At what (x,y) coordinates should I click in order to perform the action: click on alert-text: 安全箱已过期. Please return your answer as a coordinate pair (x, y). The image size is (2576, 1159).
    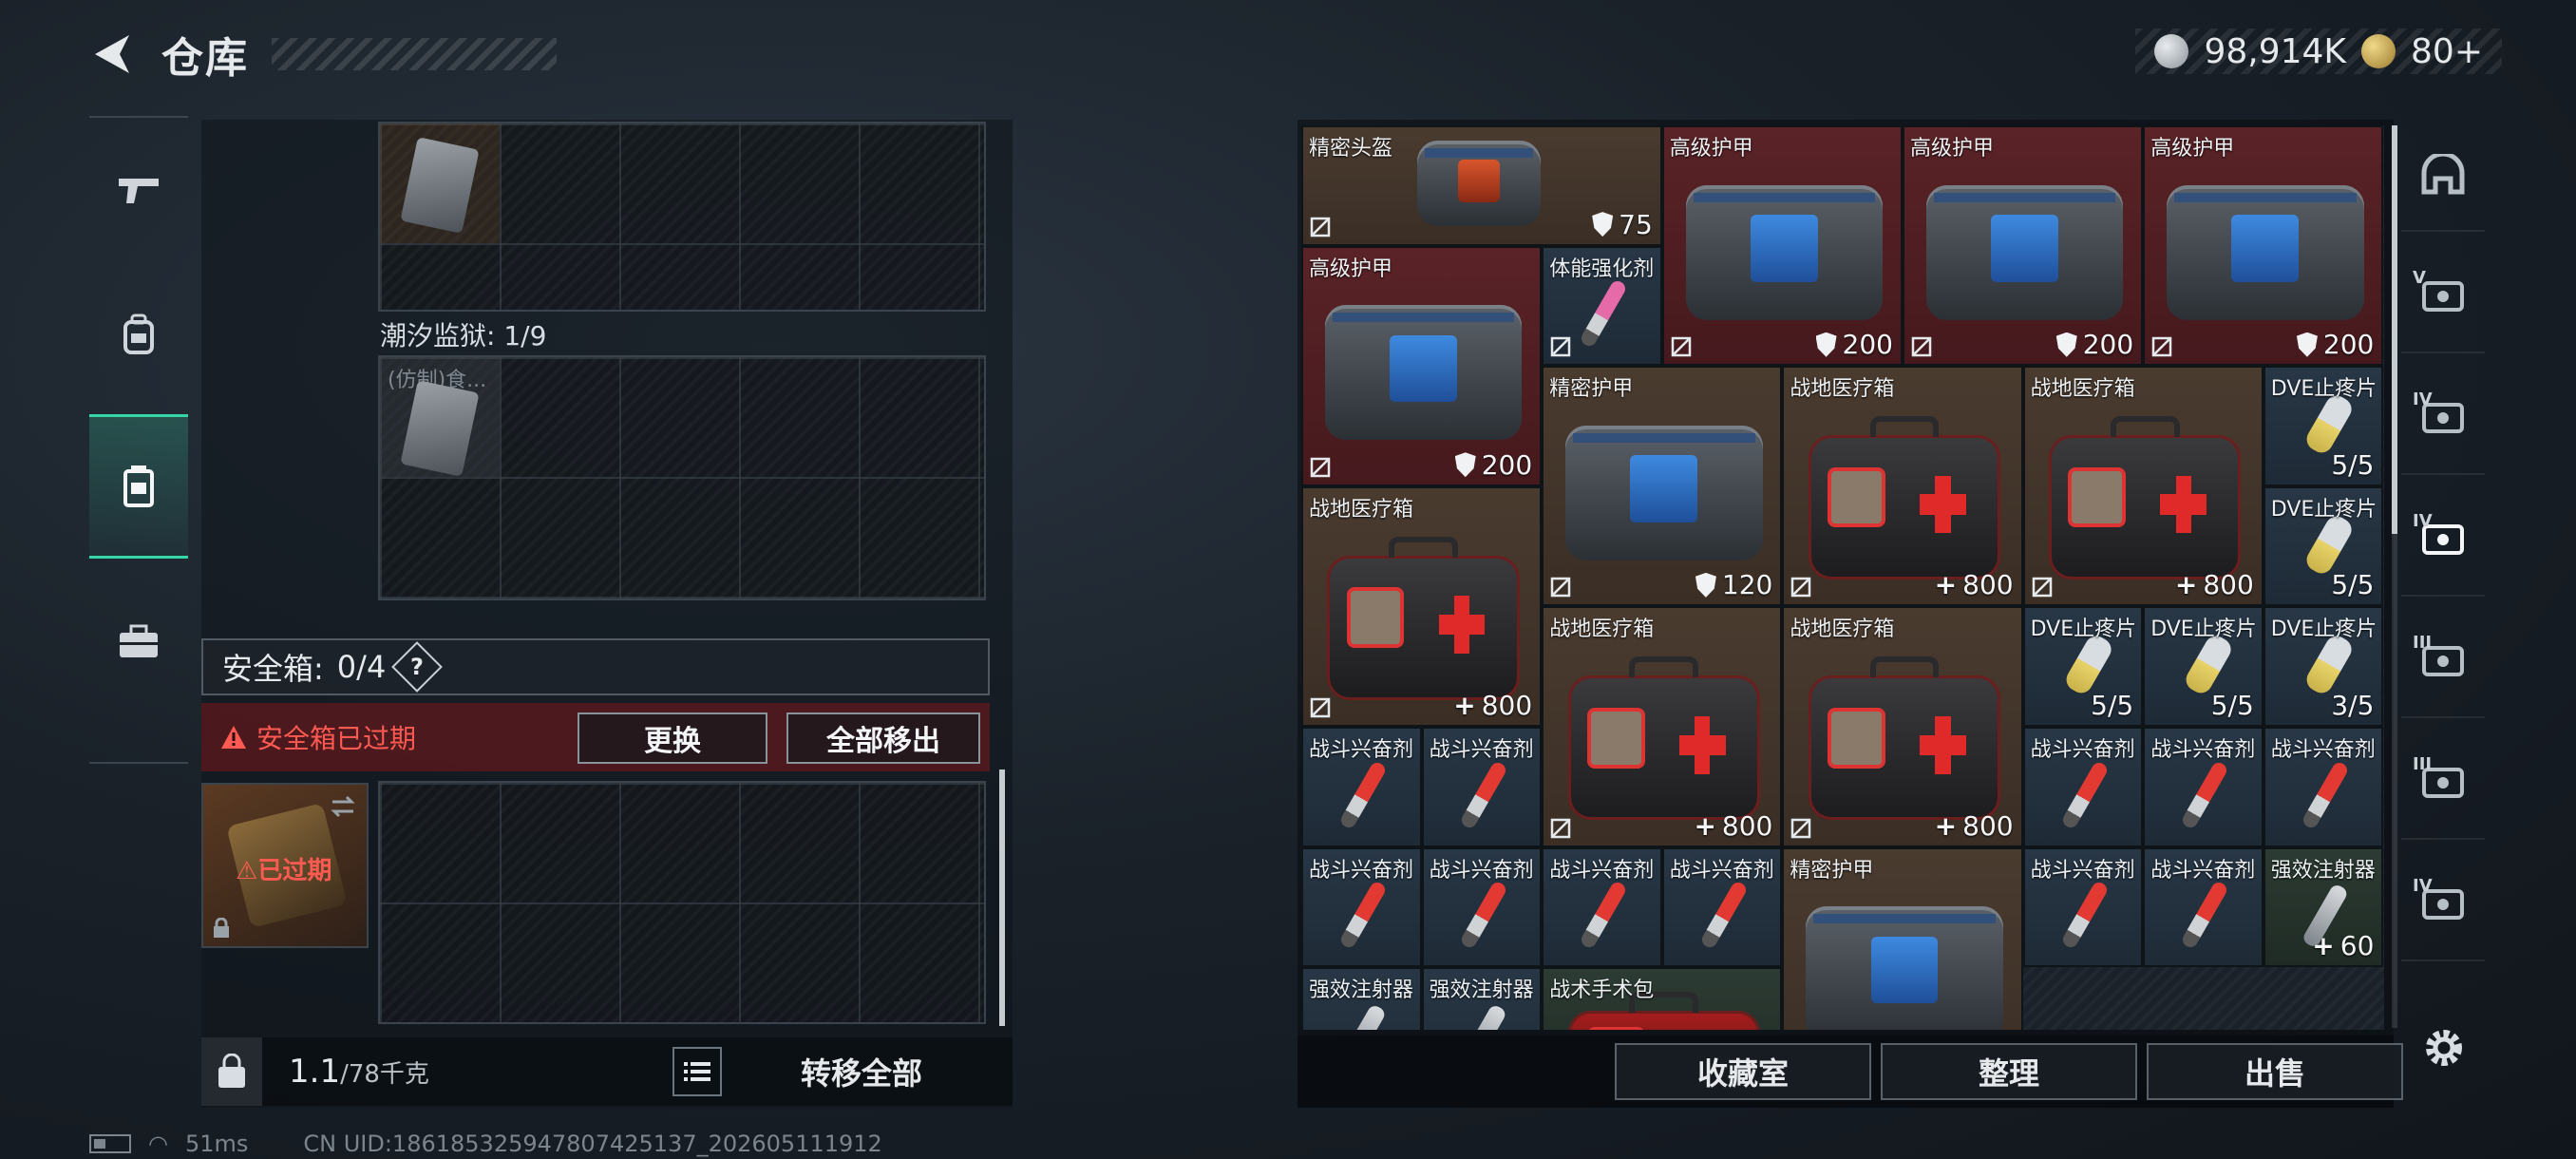
    Looking at the image, I should click on (336, 738).